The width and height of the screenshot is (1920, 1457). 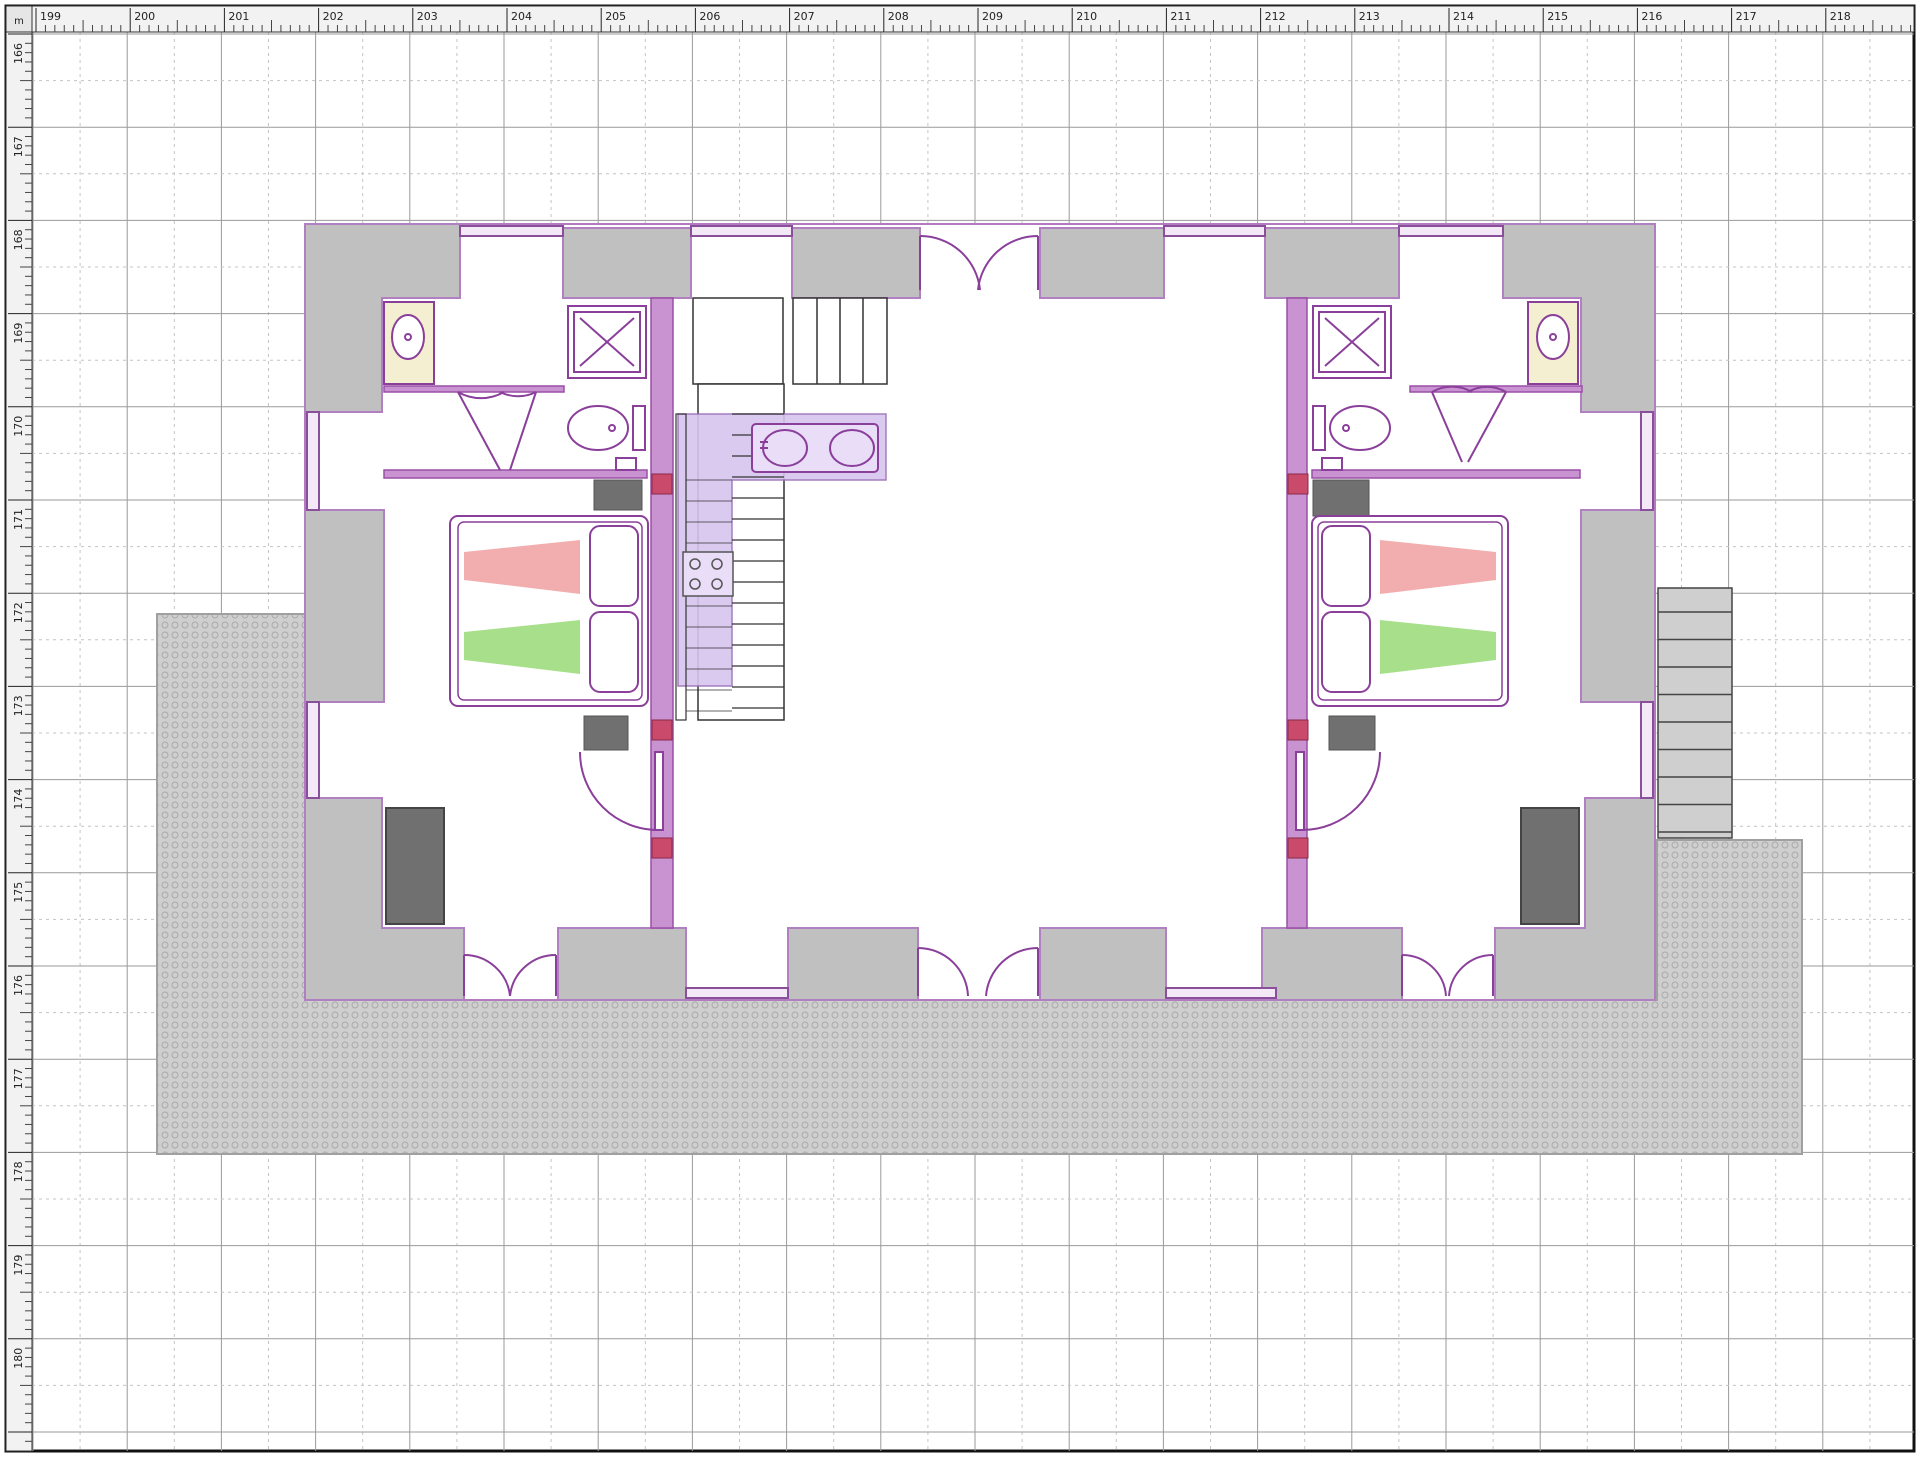 What do you see at coordinates (238, 16) in the screenshot?
I see `ruler-label: 201` at bounding box center [238, 16].